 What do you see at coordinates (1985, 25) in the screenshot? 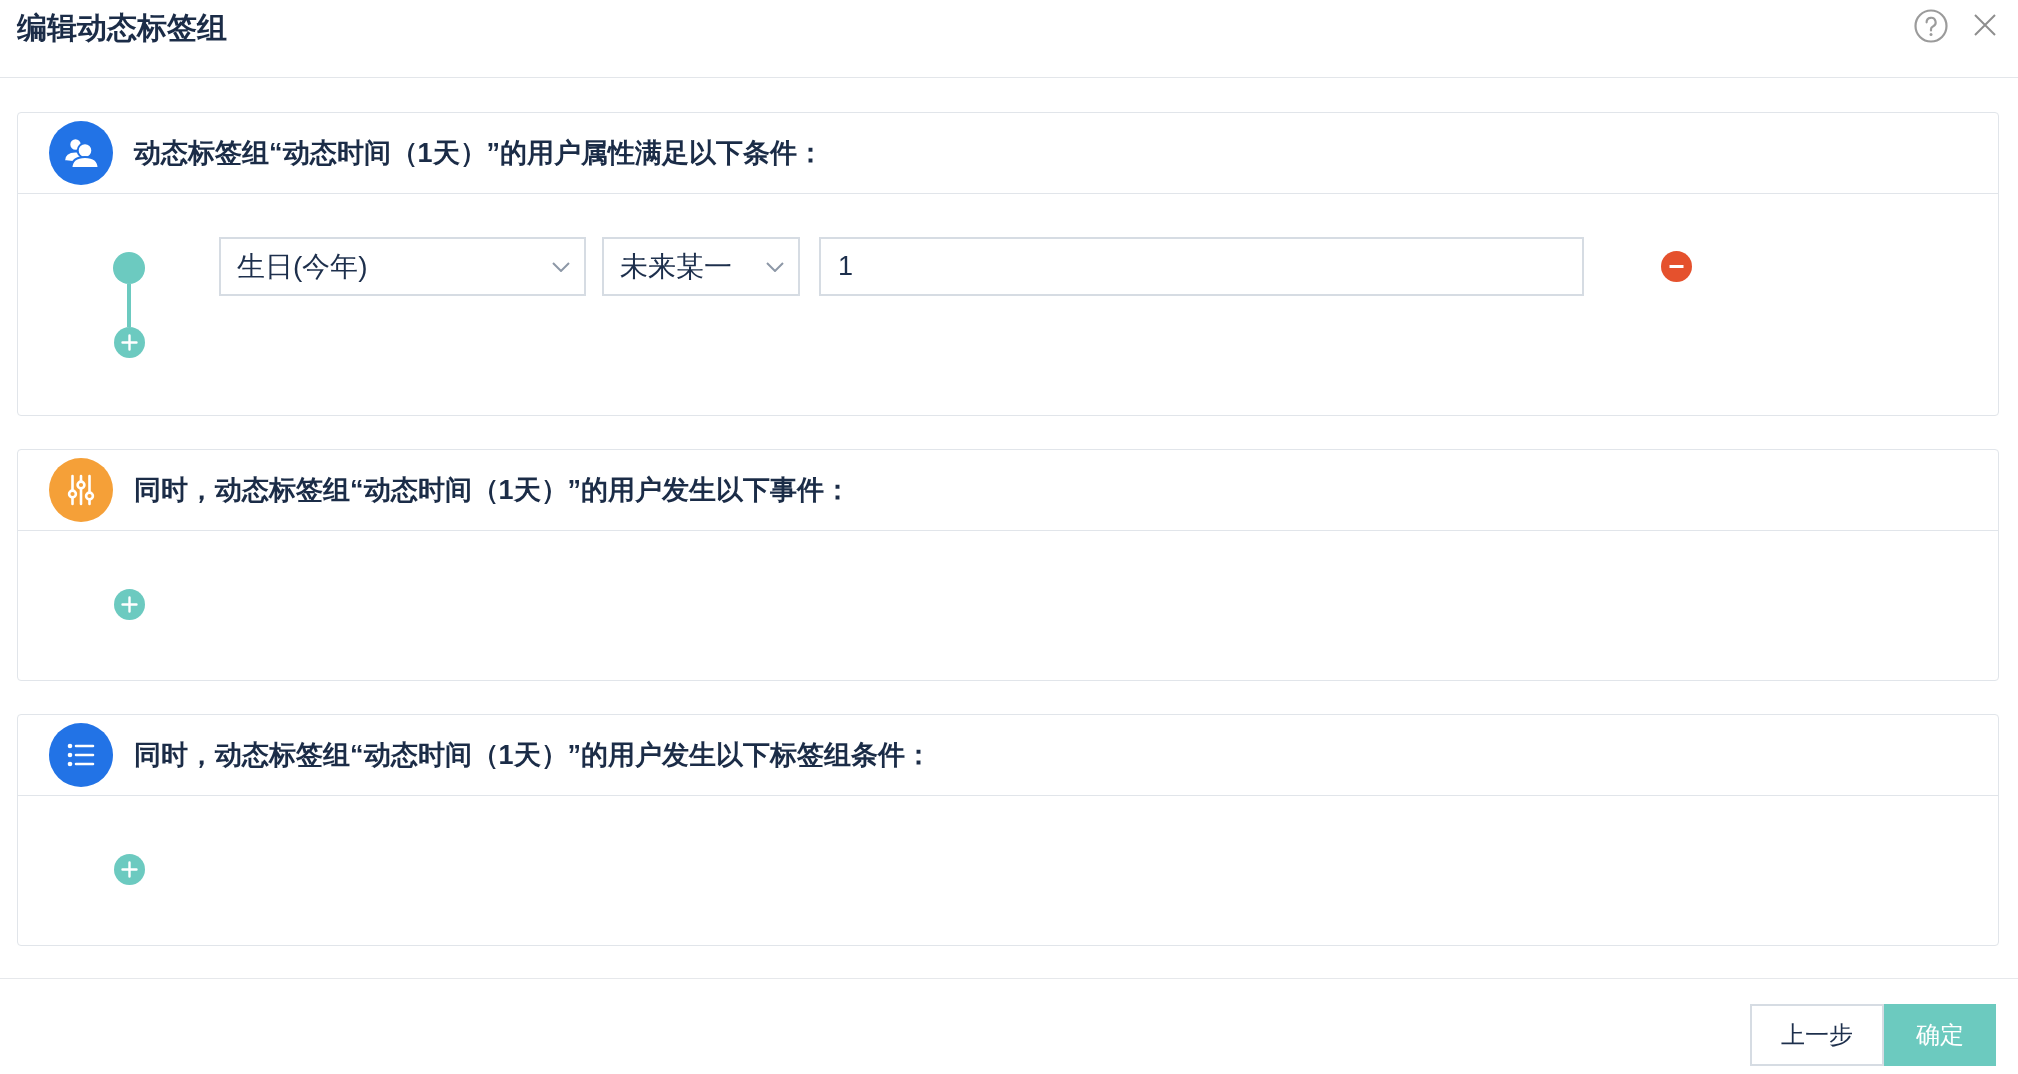
I see `close-icon` at bounding box center [1985, 25].